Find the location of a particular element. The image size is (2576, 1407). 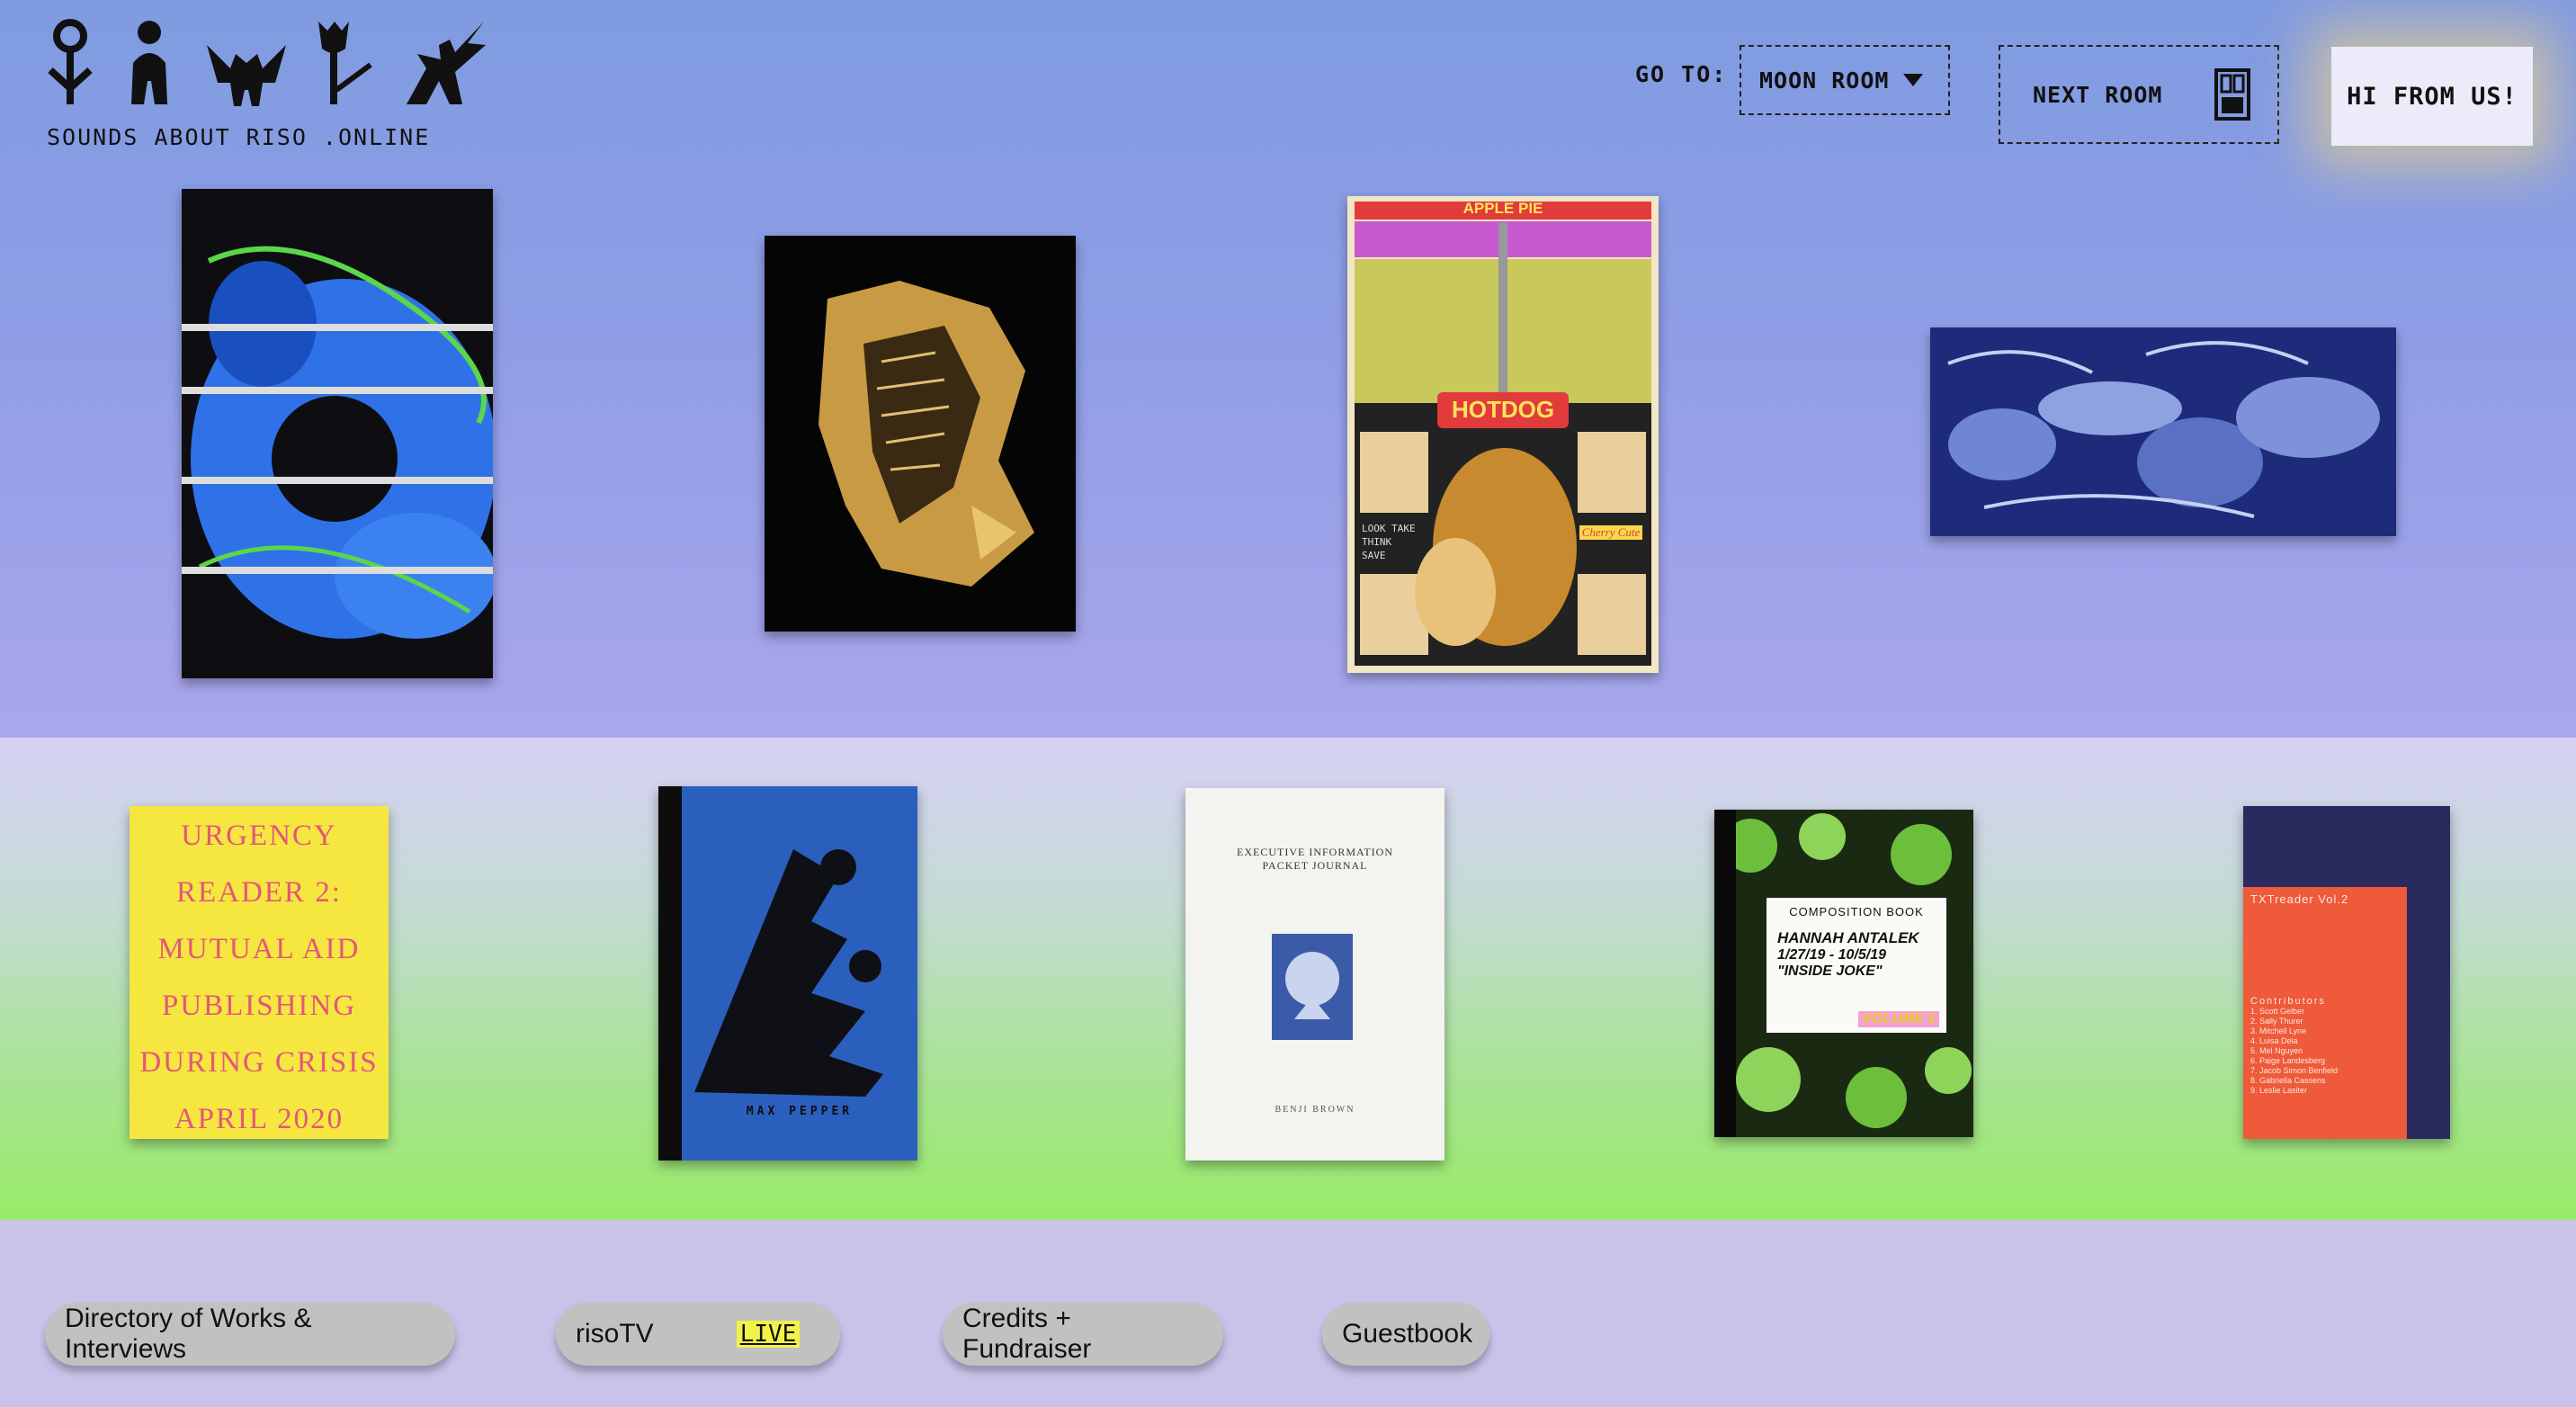

txtreader-contributor-6: 6. Paige Landesberg is located at coordinates (2288, 1061).